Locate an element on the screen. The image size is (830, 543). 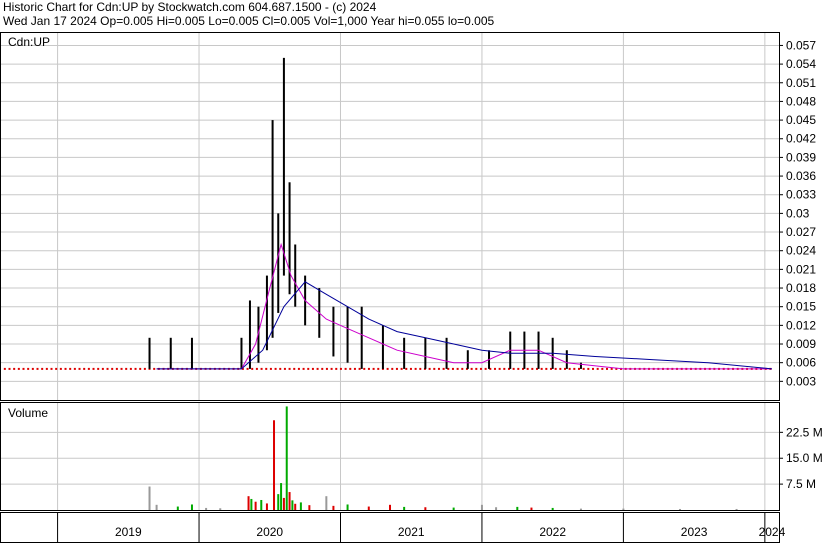
price-tick-label: 0.036 is located at coordinates (801, 176).